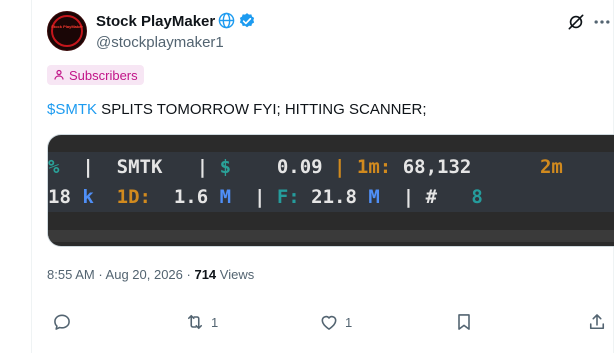 The width and height of the screenshot is (614, 353). I want to click on volume-1m-label: 1m:, so click(374, 167).